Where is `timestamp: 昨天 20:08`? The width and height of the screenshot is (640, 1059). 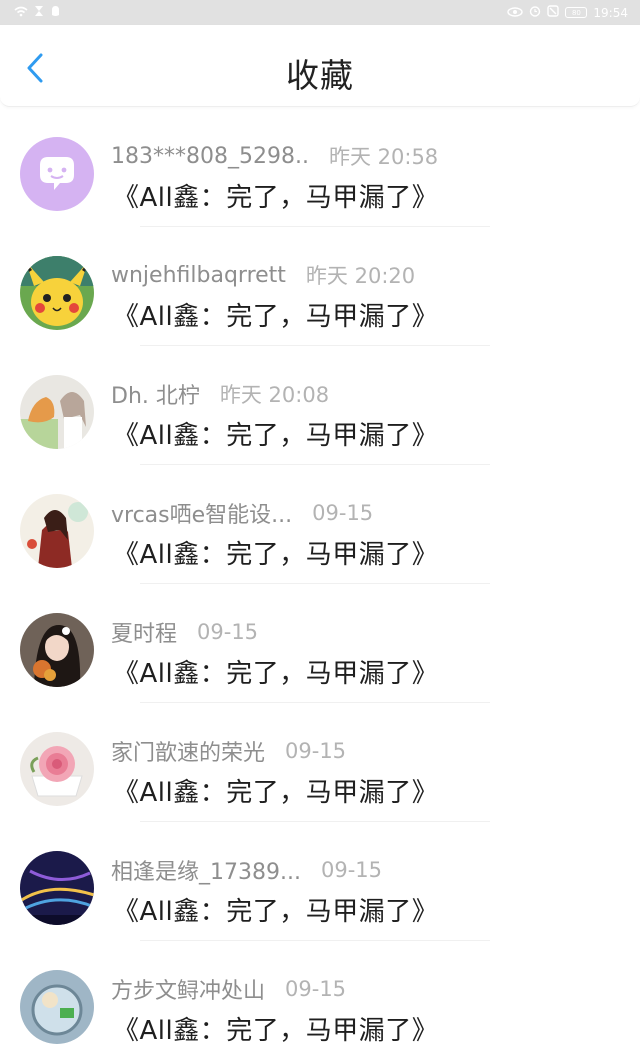
timestamp: 昨天 20:08 is located at coordinates (274, 395).